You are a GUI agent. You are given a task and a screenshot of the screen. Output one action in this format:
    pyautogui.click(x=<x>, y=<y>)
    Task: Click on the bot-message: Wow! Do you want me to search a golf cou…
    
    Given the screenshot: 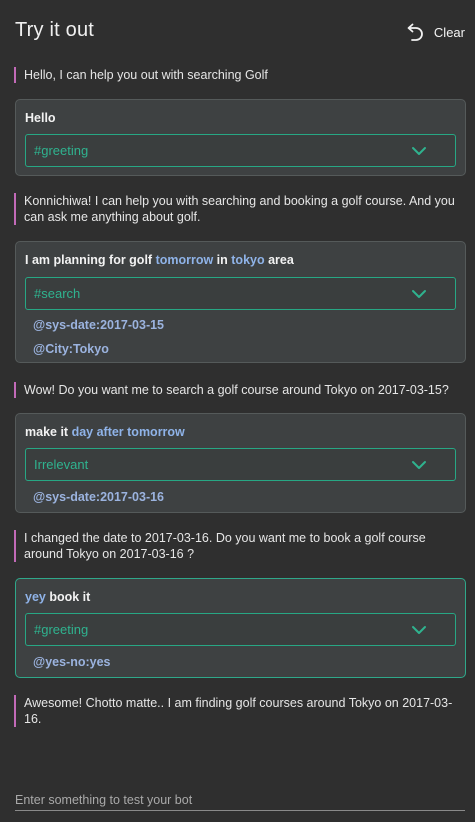 What is the action you would take?
    pyautogui.click(x=239, y=390)
    